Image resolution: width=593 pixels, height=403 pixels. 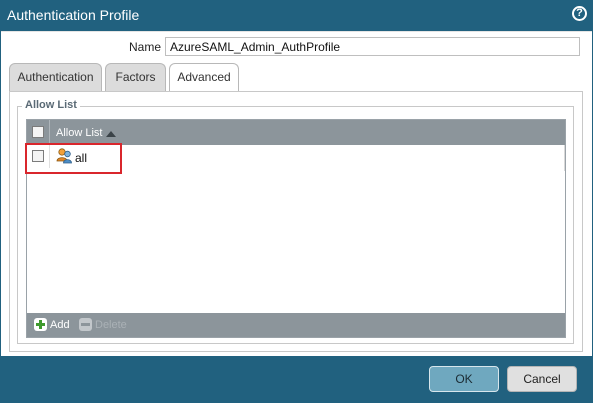 I want to click on plus-icon, so click(x=40, y=324).